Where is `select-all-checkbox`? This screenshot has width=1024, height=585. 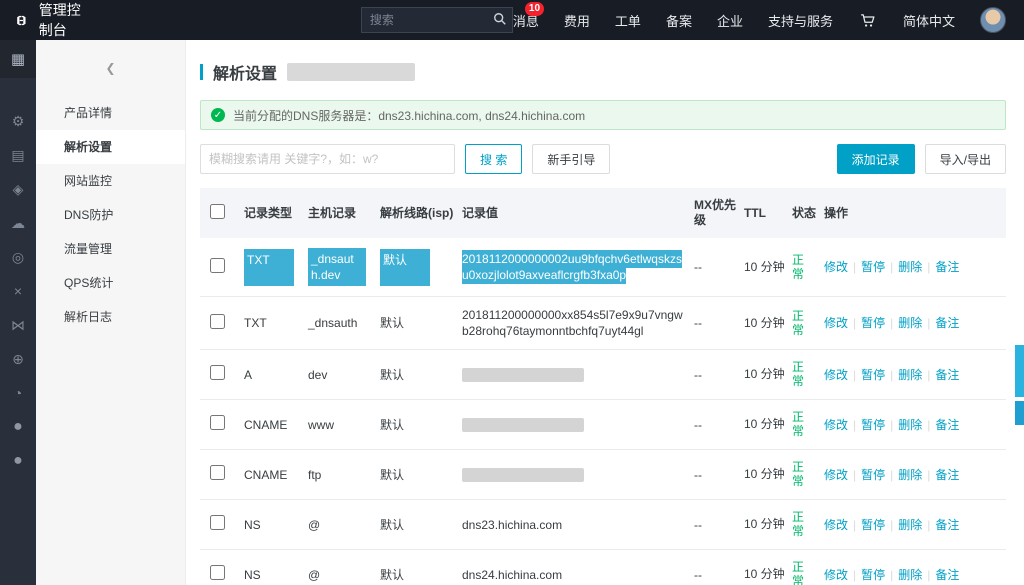 select-all-checkbox is located at coordinates (217, 211).